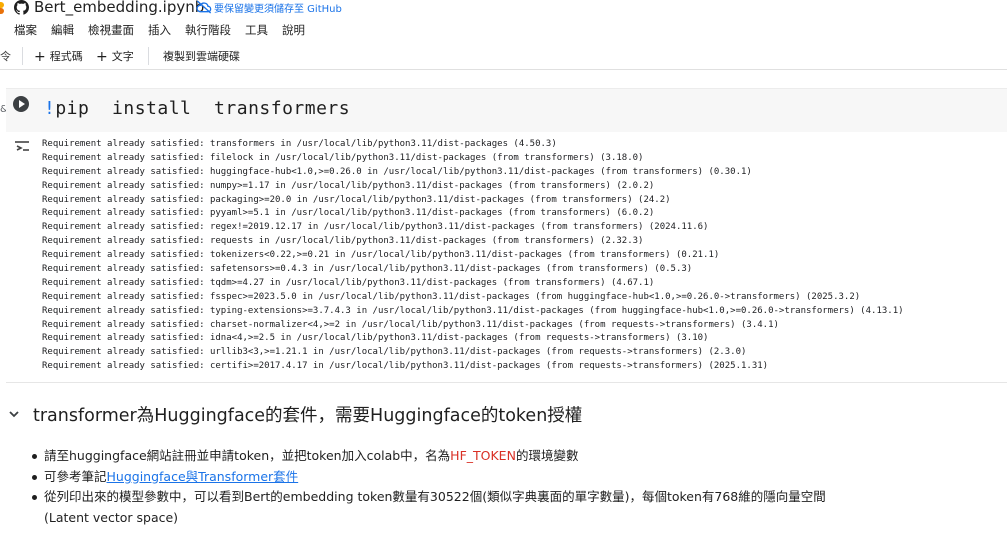 The image size is (1007, 538). What do you see at coordinates (14, 414) in the screenshot?
I see `chevron-down-icon` at bounding box center [14, 414].